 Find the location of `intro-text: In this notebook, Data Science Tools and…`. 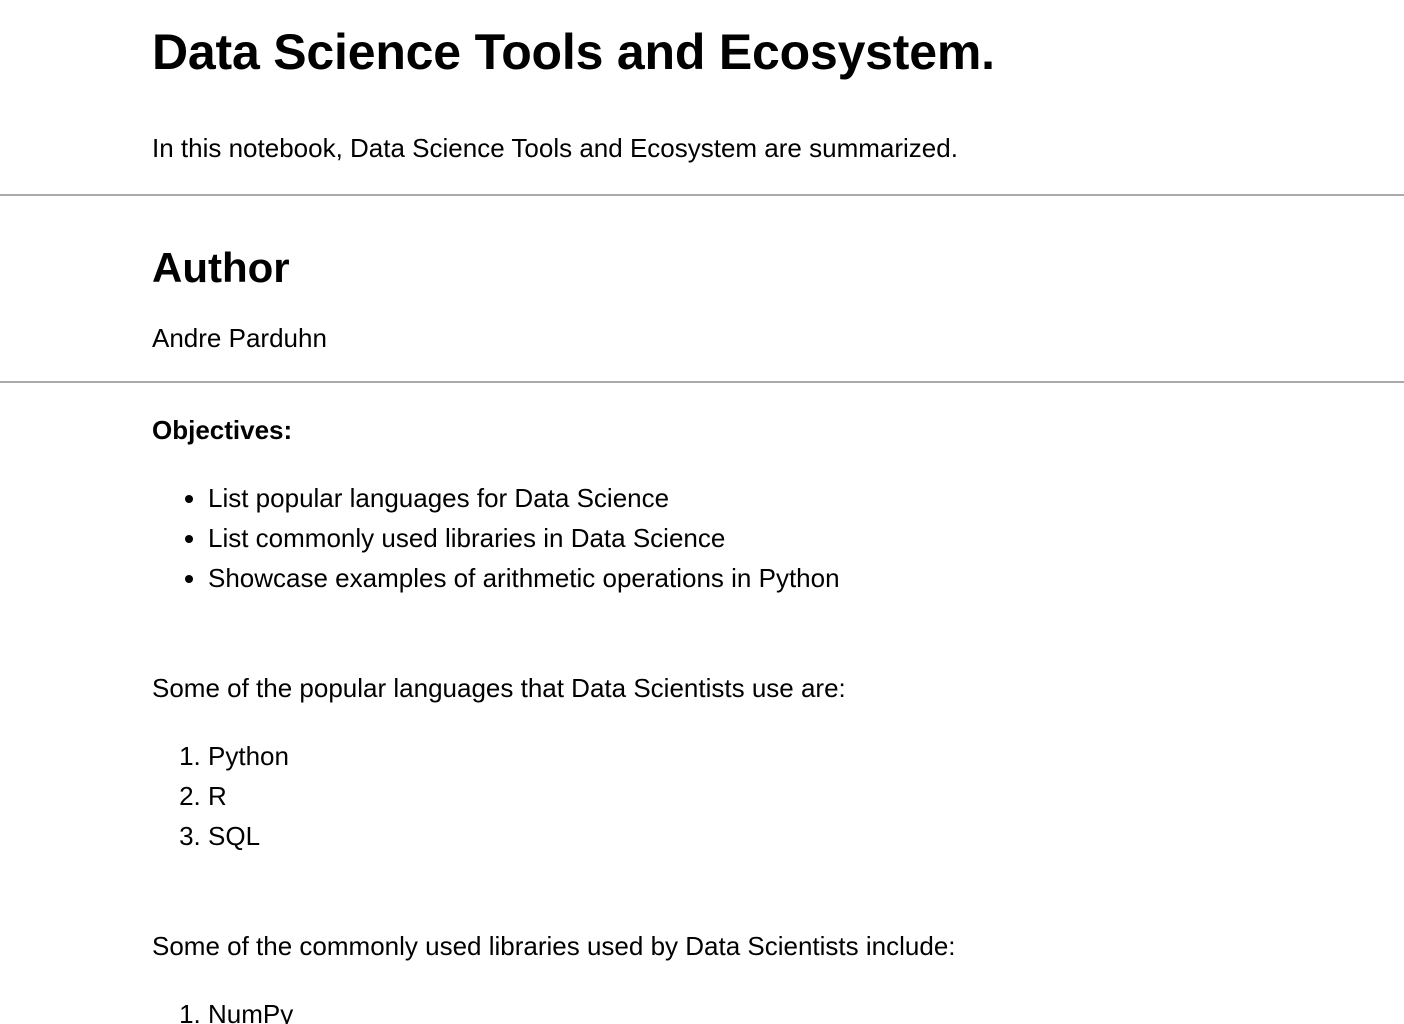

intro-text: In this notebook, Data Science Tools and… is located at coordinates (555, 148).